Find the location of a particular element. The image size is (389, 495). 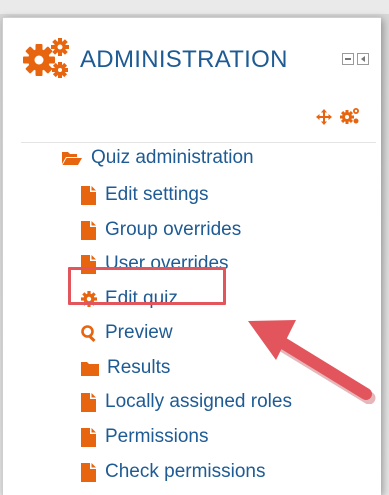

tree-item-label: Check permissions is located at coordinates (185, 471).